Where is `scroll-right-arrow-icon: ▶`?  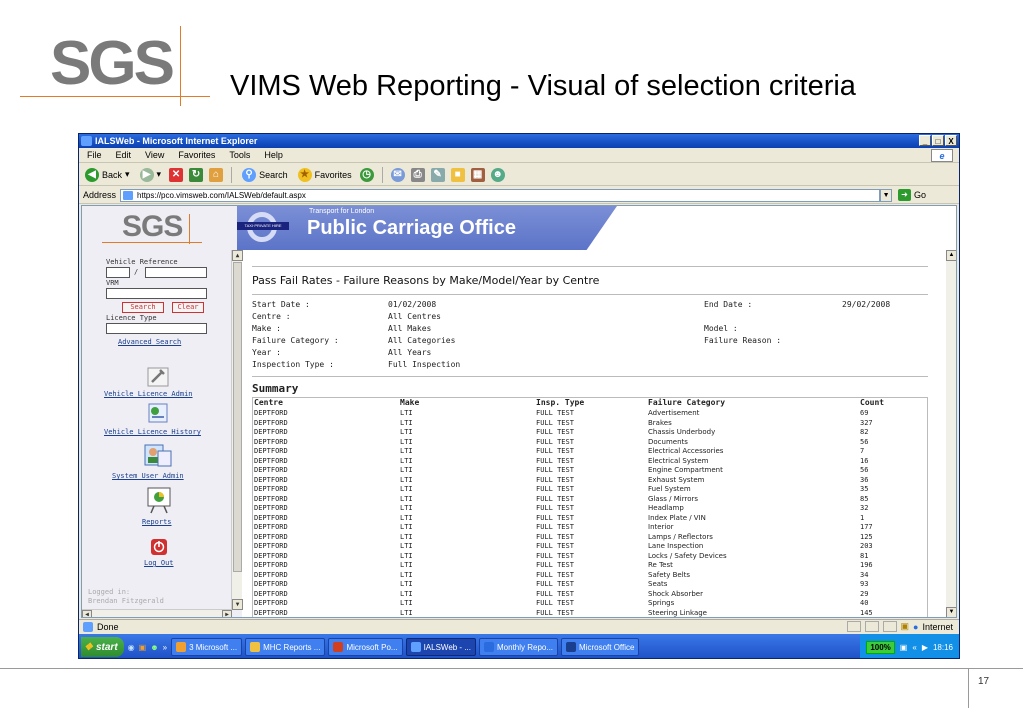
scroll-right-arrow-icon: ▶ is located at coordinates (227, 613).